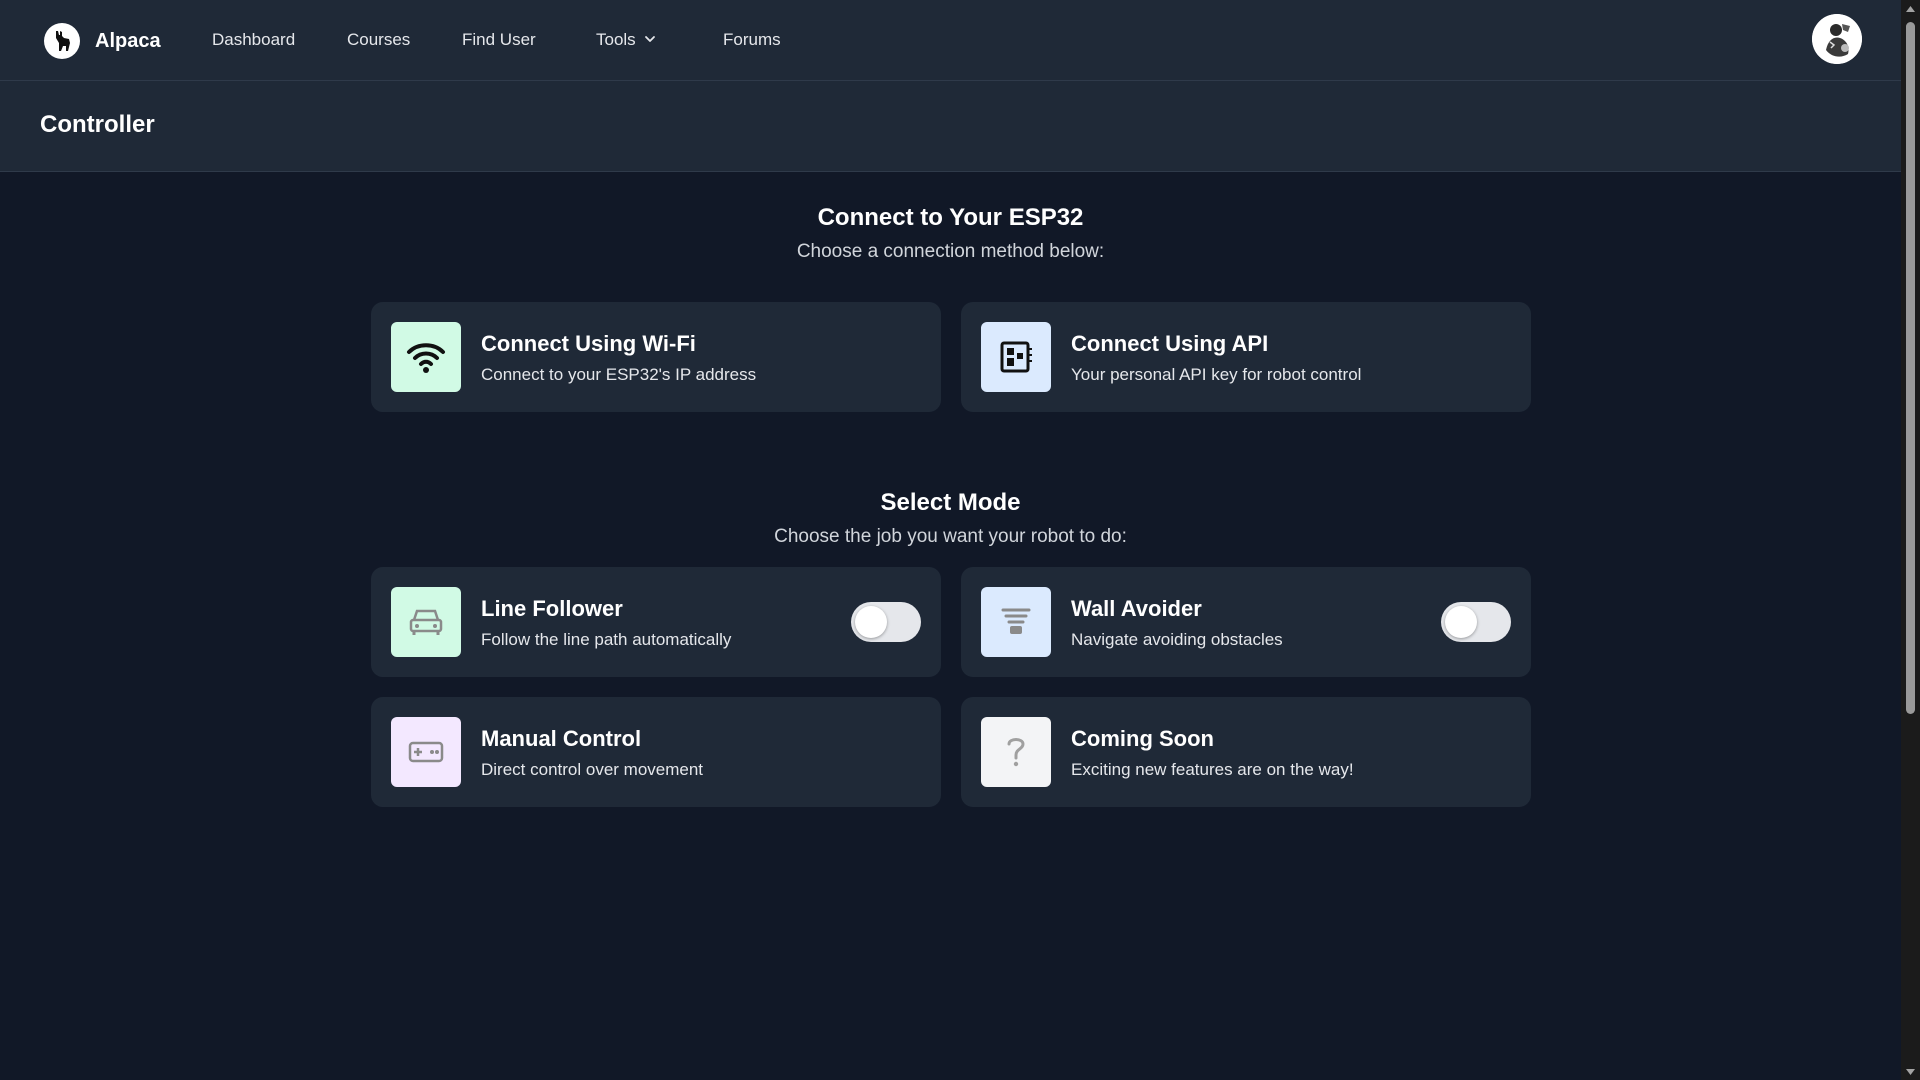 The width and height of the screenshot is (1920, 1080). What do you see at coordinates (616, 39) in the screenshot?
I see `nav-tools-label: Tools` at bounding box center [616, 39].